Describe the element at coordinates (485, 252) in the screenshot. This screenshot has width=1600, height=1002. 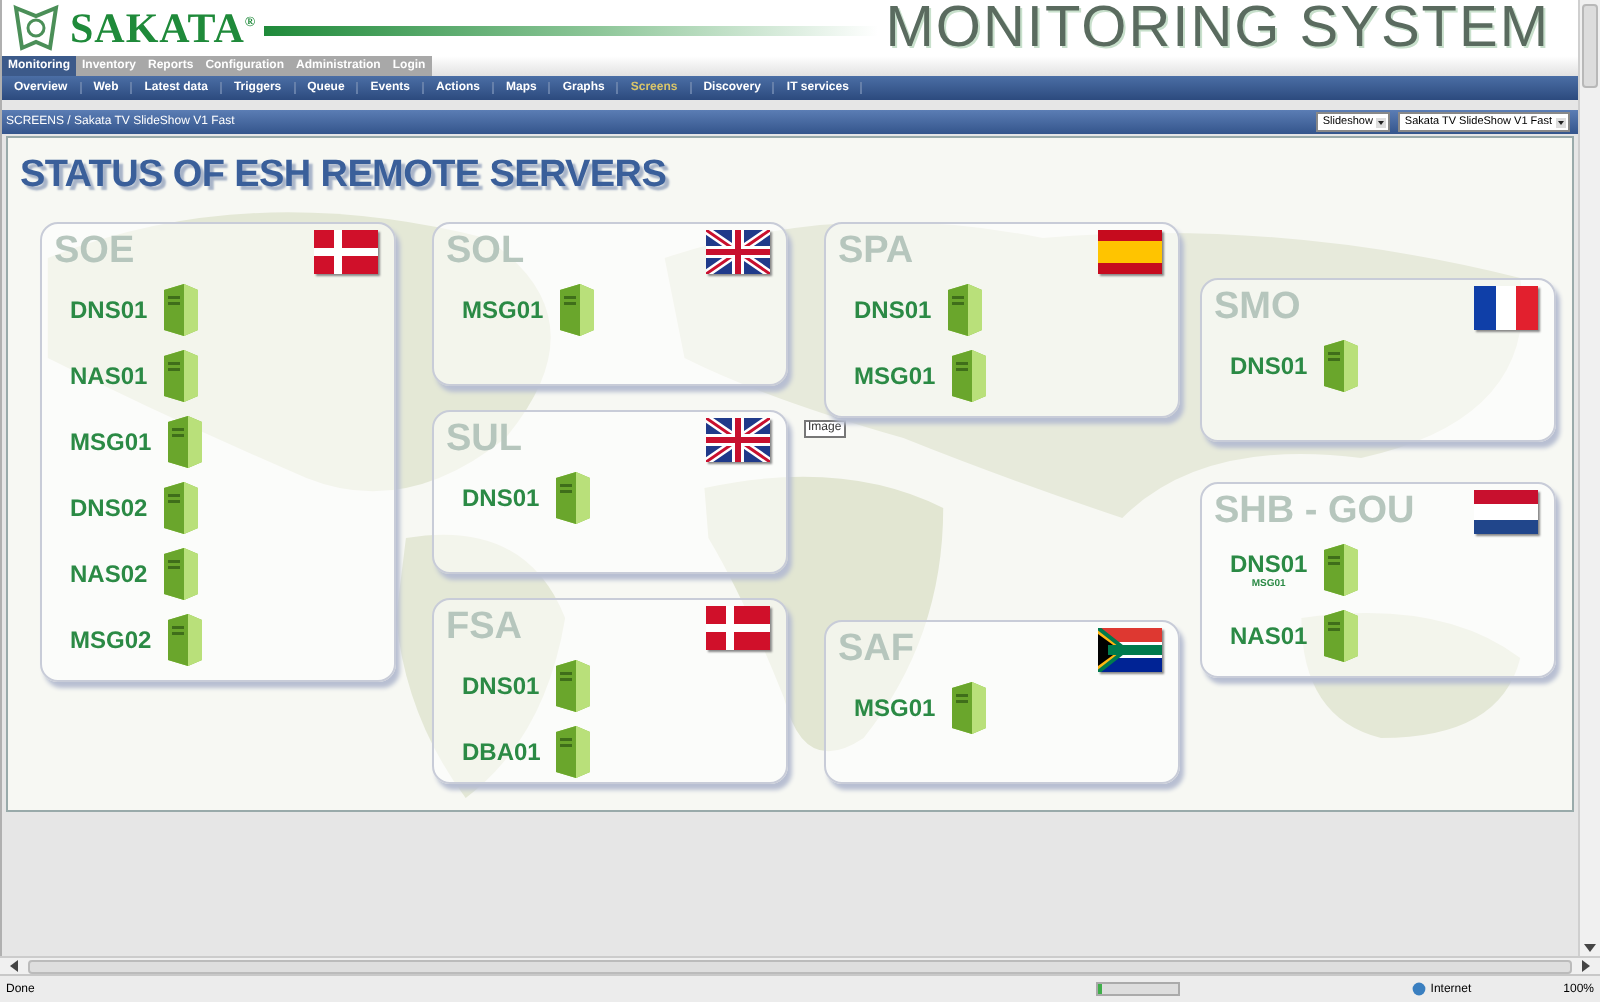
I see `group-name: SOL` at that location.